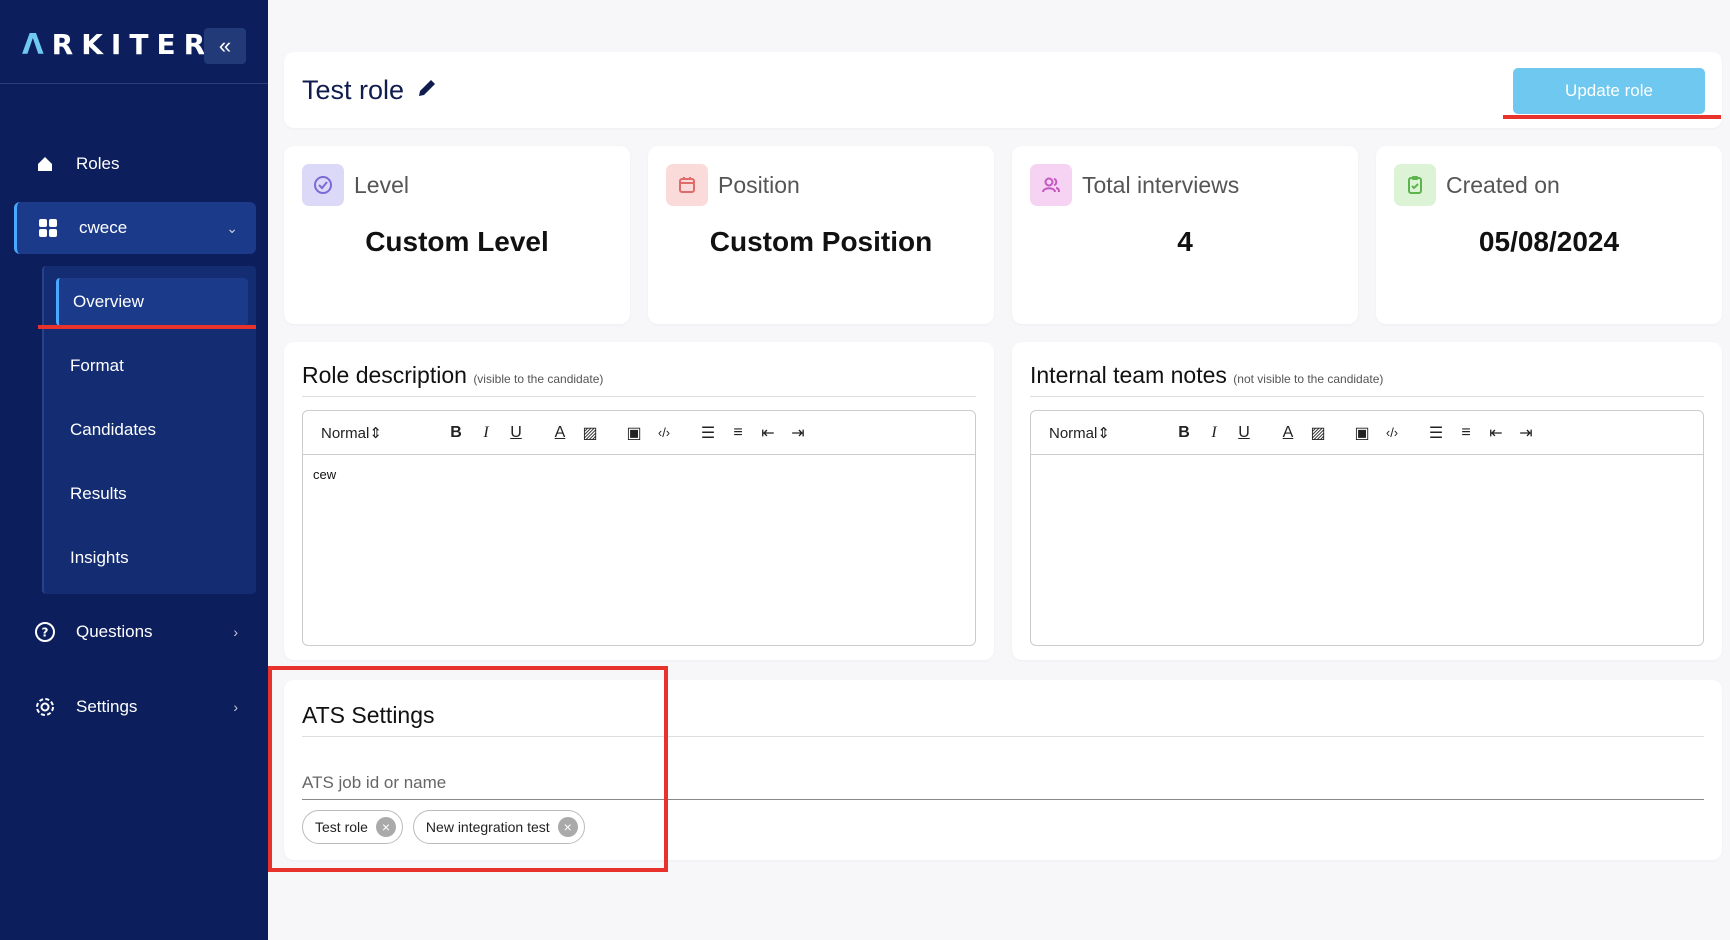  I want to click on stat-value: 05/08/2024, so click(1549, 241).